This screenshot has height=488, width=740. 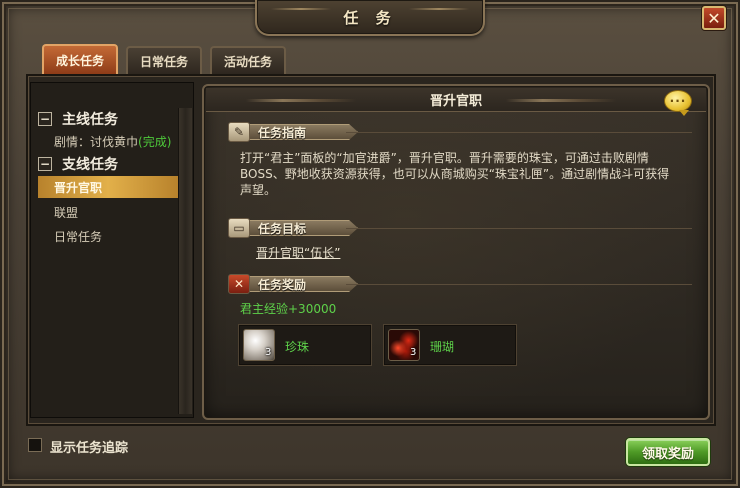 I want to click on window-title: 任 务, so click(x=370, y=17).